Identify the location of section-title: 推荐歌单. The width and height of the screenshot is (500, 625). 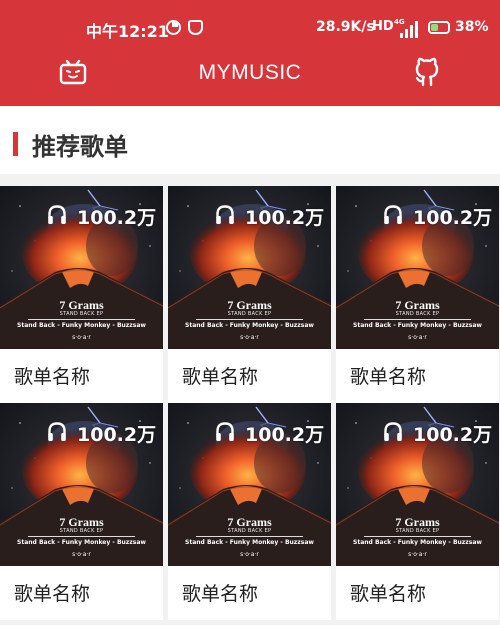
(80, 147).